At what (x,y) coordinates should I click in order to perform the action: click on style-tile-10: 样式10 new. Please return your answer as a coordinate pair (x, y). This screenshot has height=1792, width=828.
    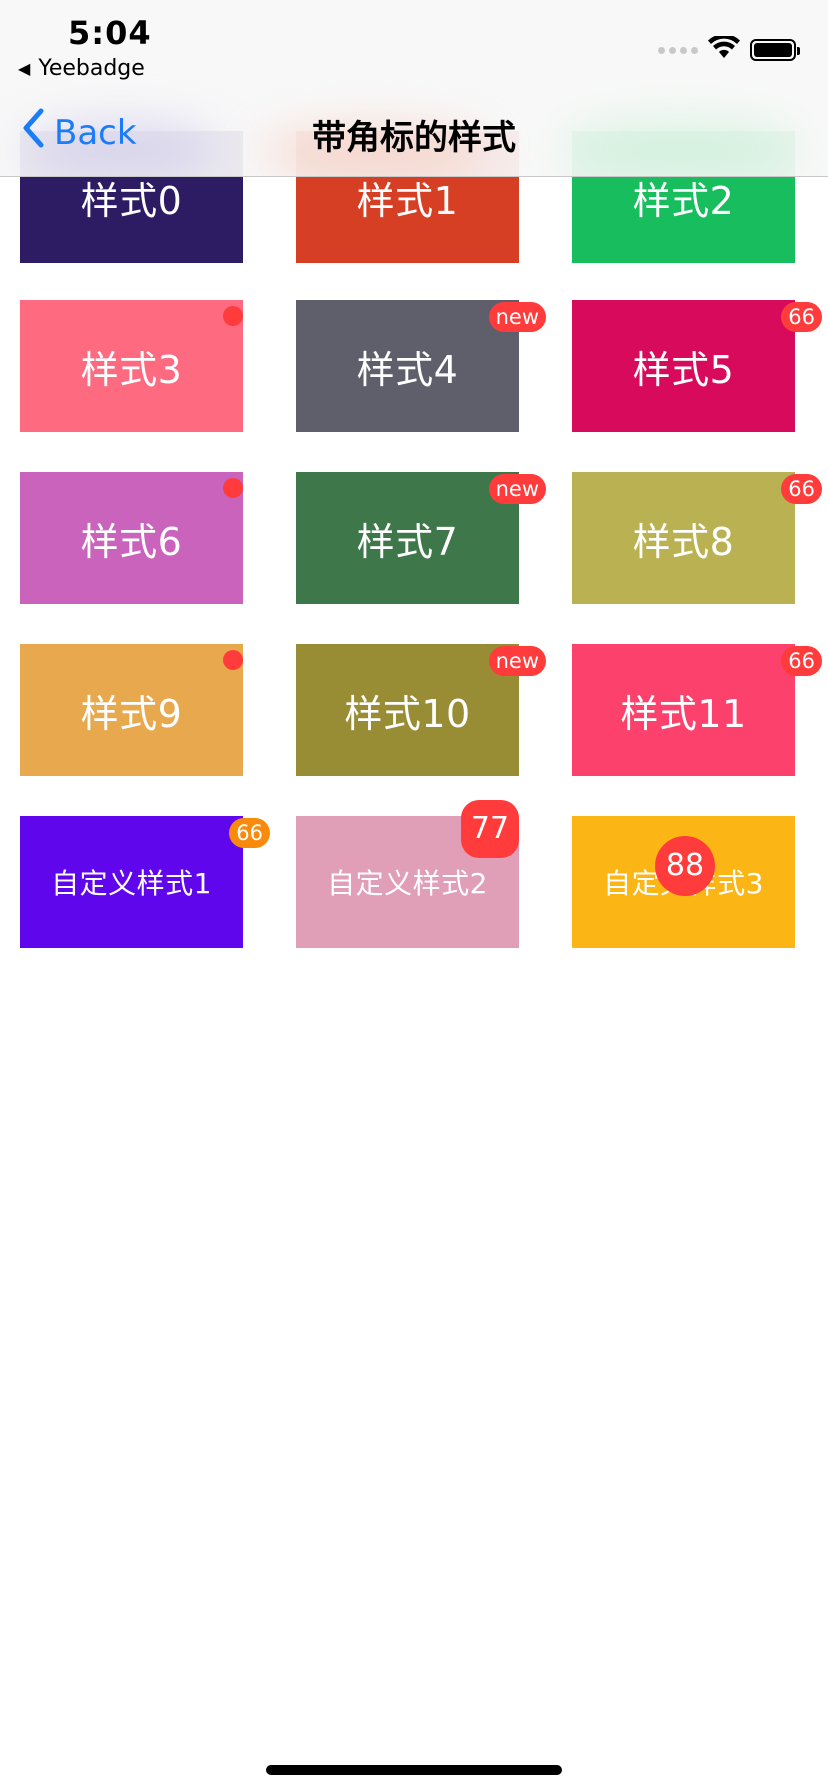
    Looking at the image, I should click on (421, 710).